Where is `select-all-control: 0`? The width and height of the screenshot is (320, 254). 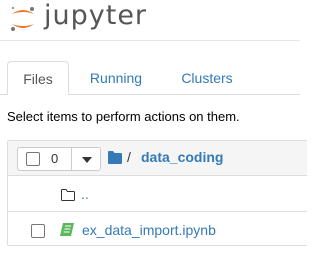
select-all-control: 0 is located at coordinates (45, 159).